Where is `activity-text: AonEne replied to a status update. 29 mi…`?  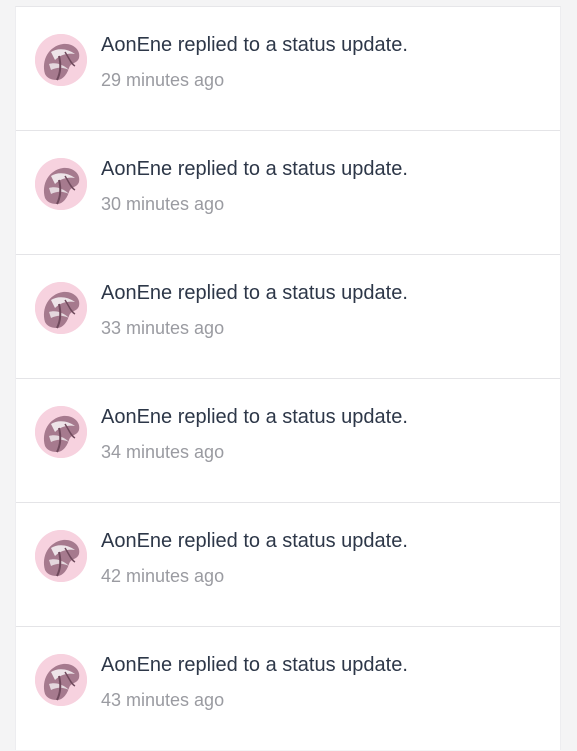
activity-text: AonEne replied to a status update. 29 mi… is located at coordinates (325, 62).